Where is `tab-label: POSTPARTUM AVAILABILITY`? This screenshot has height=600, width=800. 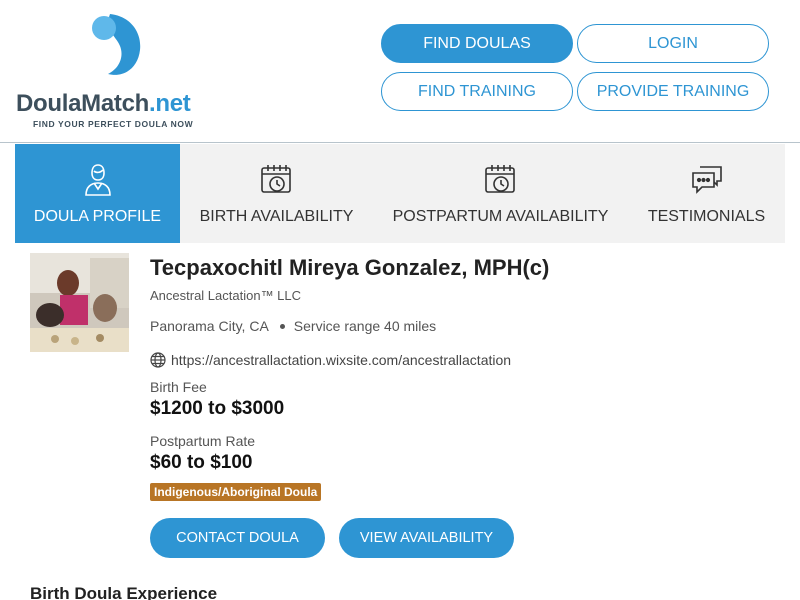
tab-label: POSTPARTUM AVAILABILITY is located at coordinates (500, 216).